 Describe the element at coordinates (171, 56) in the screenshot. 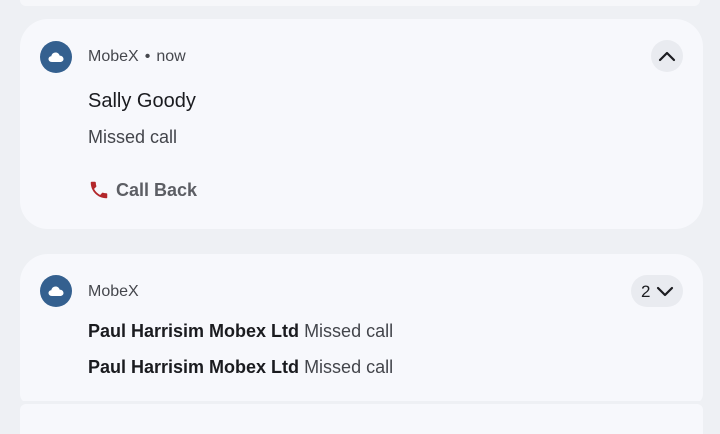

I see `notification-time: now` at that location.